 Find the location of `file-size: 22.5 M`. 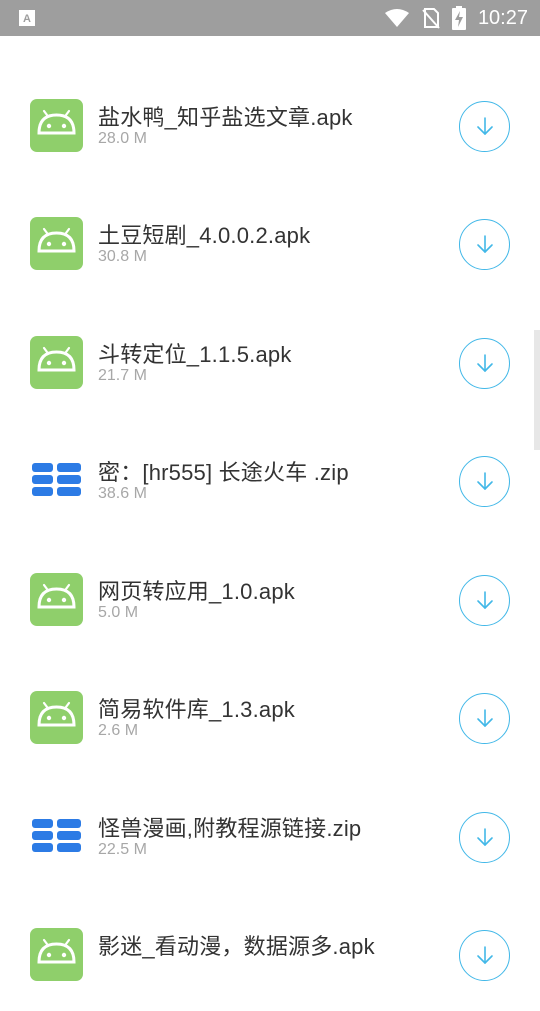

file-size: 22.5 M is located at coordinates (122, 849).